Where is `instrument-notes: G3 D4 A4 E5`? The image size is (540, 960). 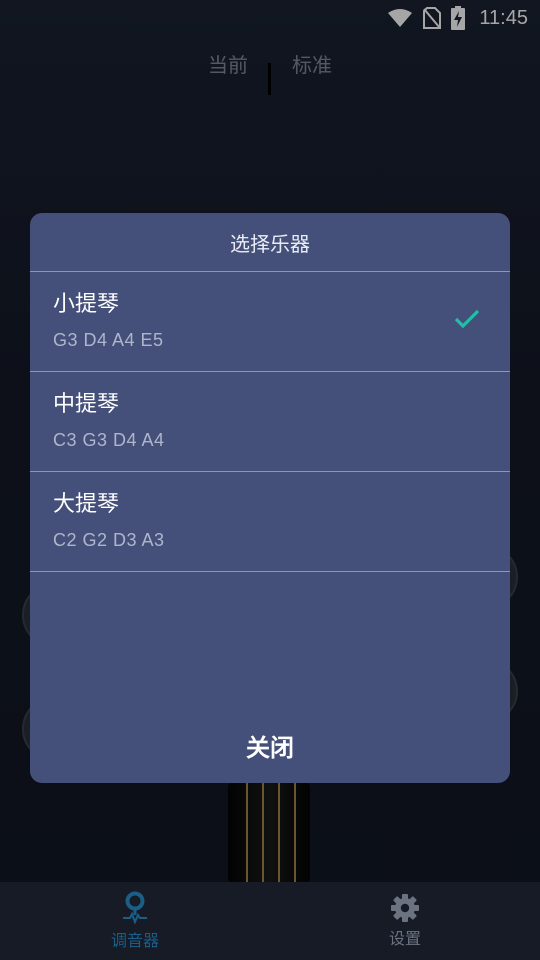 instrument-notes: G3 D4 A4 E5 is located at coordinates (108, 340).